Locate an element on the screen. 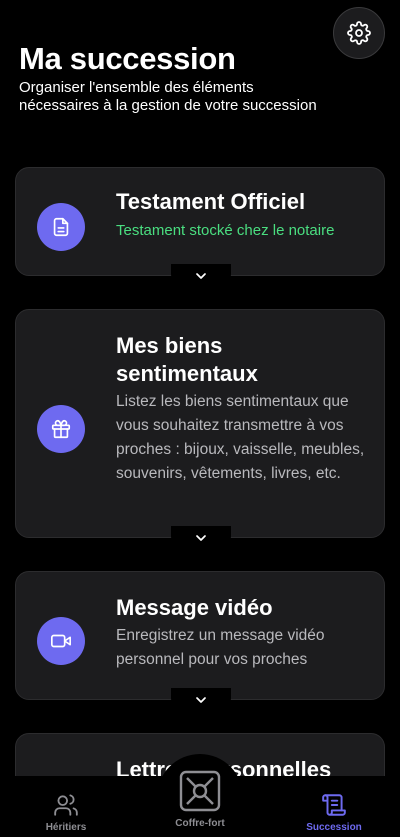 Image resolution: width=400 pixels, height=837 pixels. tab-succession: Succession is located at coordinates (334, 812).